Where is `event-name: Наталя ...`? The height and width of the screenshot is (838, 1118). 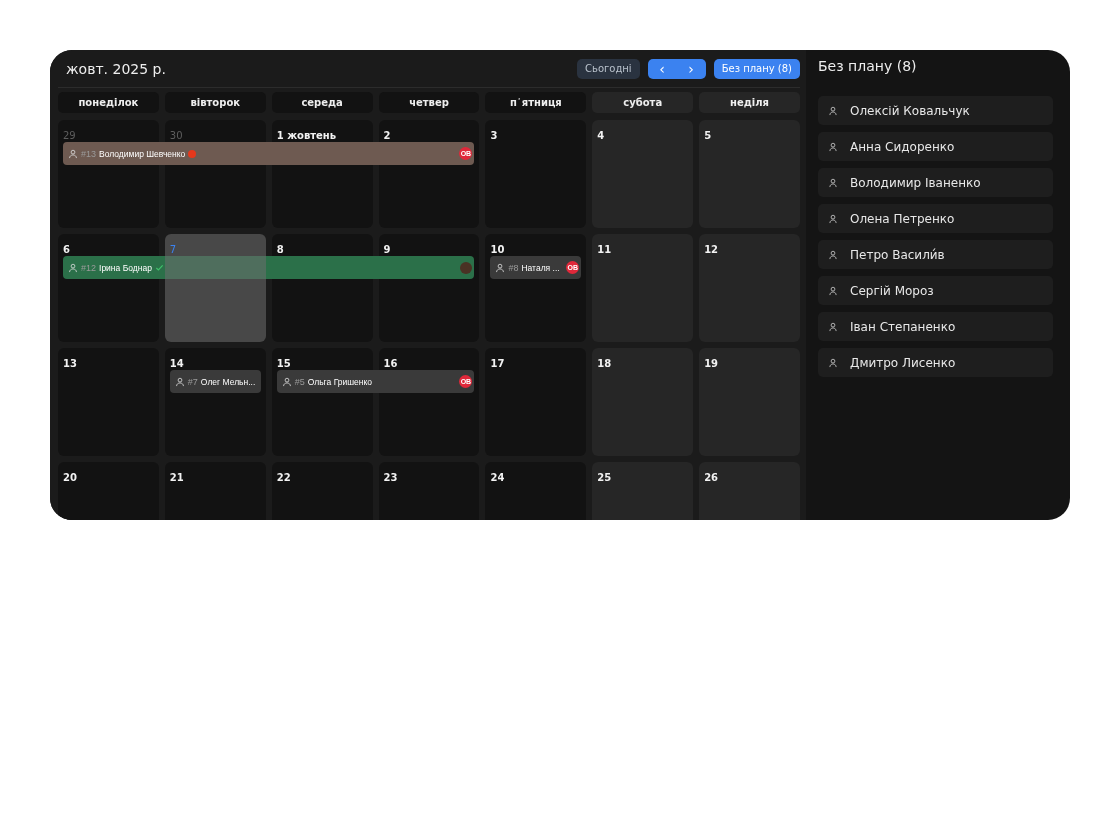
event-name: Наталя ... is located at coordinates (540, 267).